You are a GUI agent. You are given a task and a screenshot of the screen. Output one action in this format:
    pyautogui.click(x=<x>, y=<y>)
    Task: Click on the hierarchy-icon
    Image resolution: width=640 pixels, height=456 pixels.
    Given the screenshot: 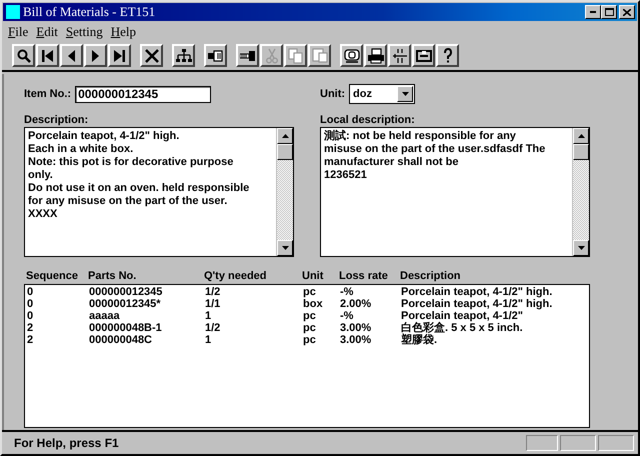 What is the action you would take?
    pyautogui.click(x=184, y=55)
    